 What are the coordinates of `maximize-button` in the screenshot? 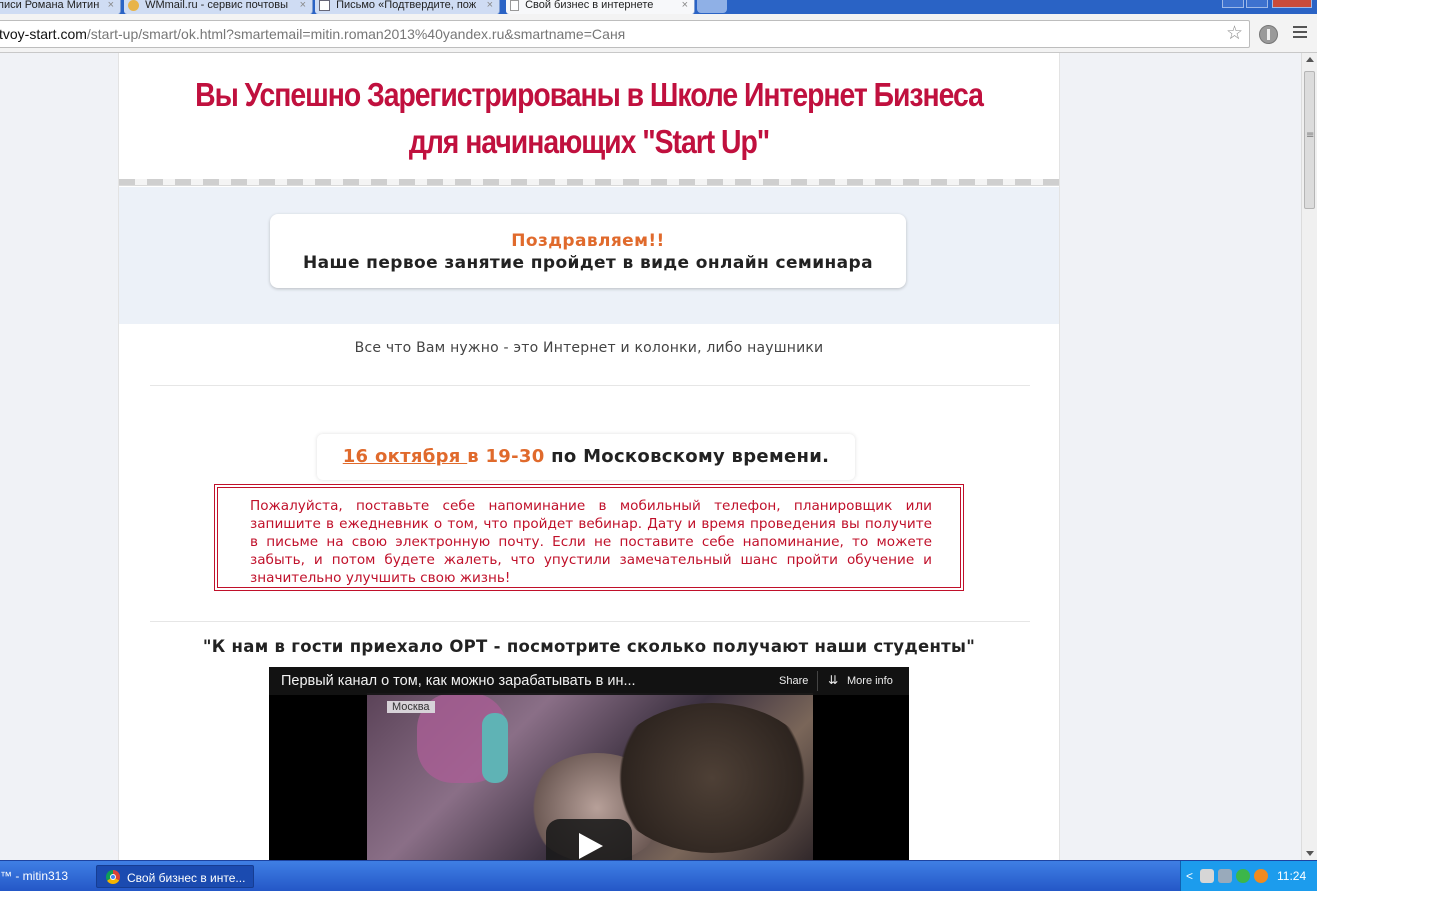 It's located at (1257, 4).